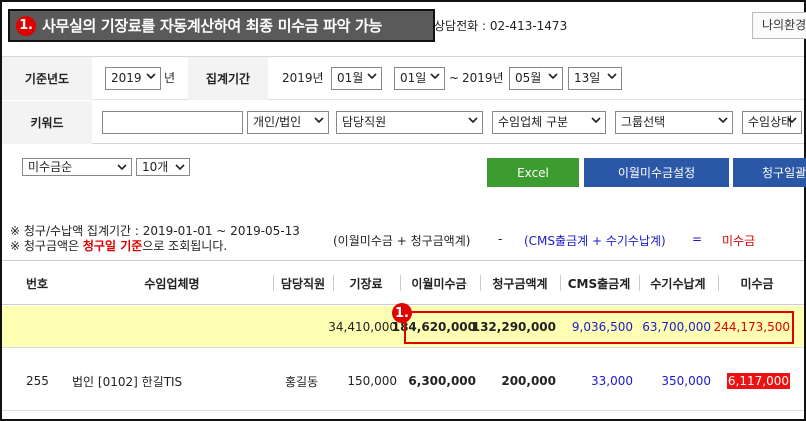 The width and height of the screenshot is (806, 421). I want to click on col-header-carryover: 이월미수금, so click(439, 284).